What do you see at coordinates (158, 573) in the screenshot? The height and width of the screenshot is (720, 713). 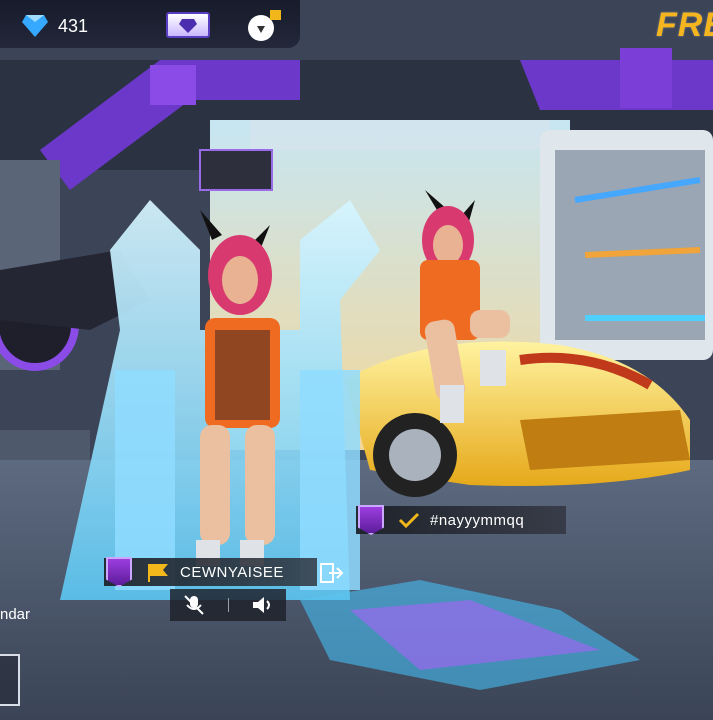 I see `flag-icon` at bounding box center [158, 573].